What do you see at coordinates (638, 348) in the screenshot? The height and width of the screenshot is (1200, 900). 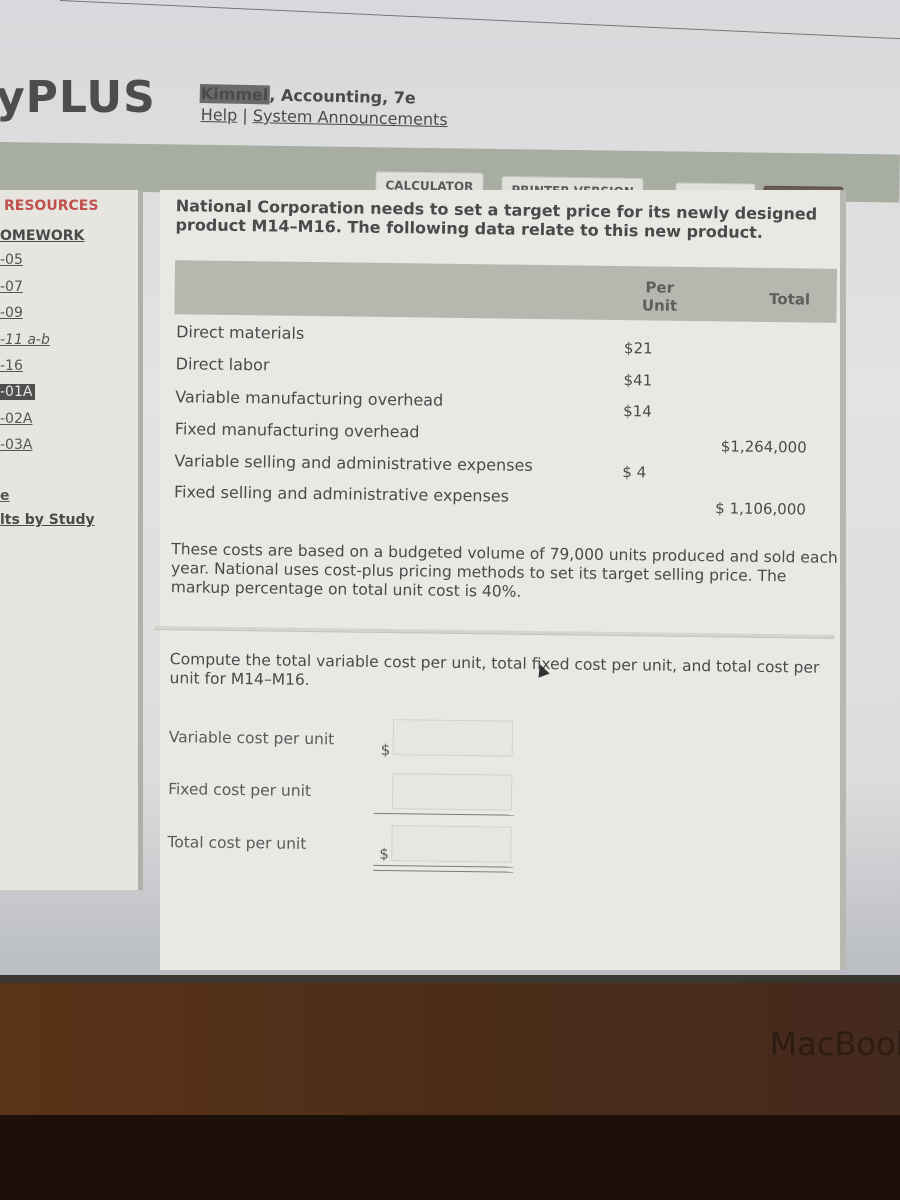 I see `row-per-unit: $21` at bounding box center [638, 348].